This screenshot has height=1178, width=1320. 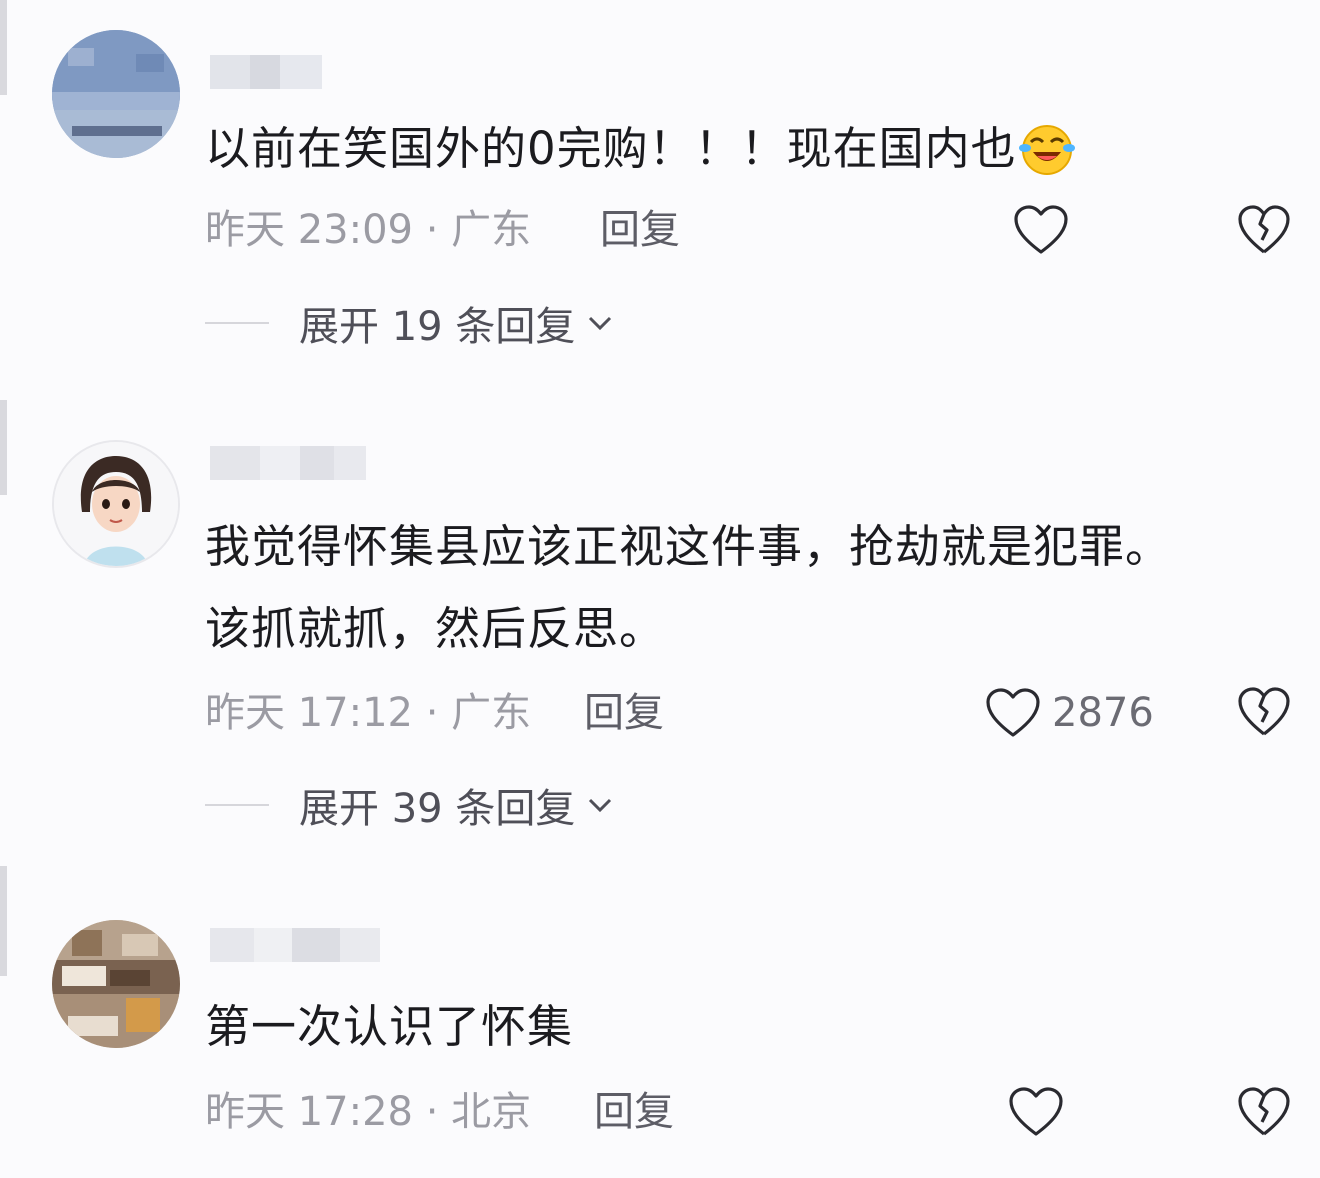 What do you see at coordinates (1103, 713) in the screenshot?
I see `like-count: 2876` at bounding box center [1103, 713].